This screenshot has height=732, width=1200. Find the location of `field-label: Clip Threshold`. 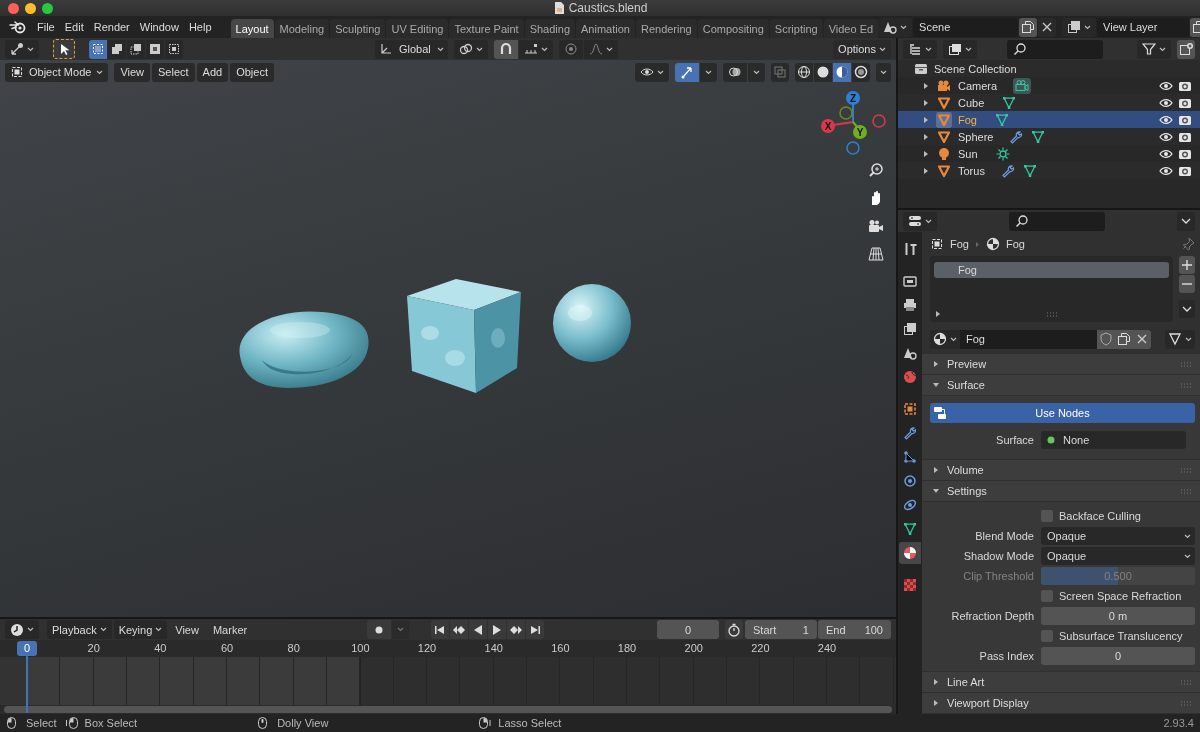

field-label: Clip Threshold is located at coordinates (998, 576).